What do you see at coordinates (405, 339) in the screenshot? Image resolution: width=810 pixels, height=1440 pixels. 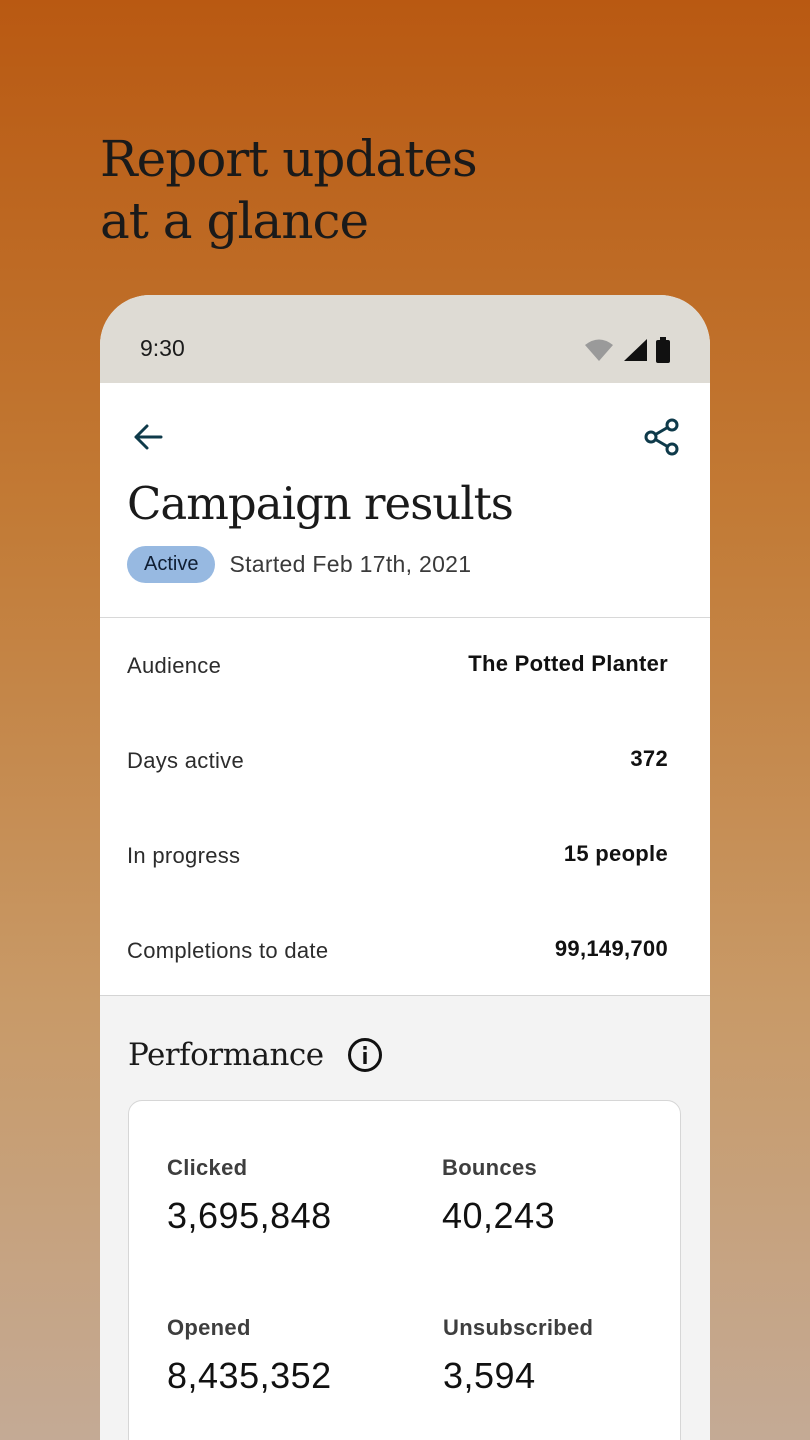 I see `status-bar: 9:30` at bounding box center [405, 339].